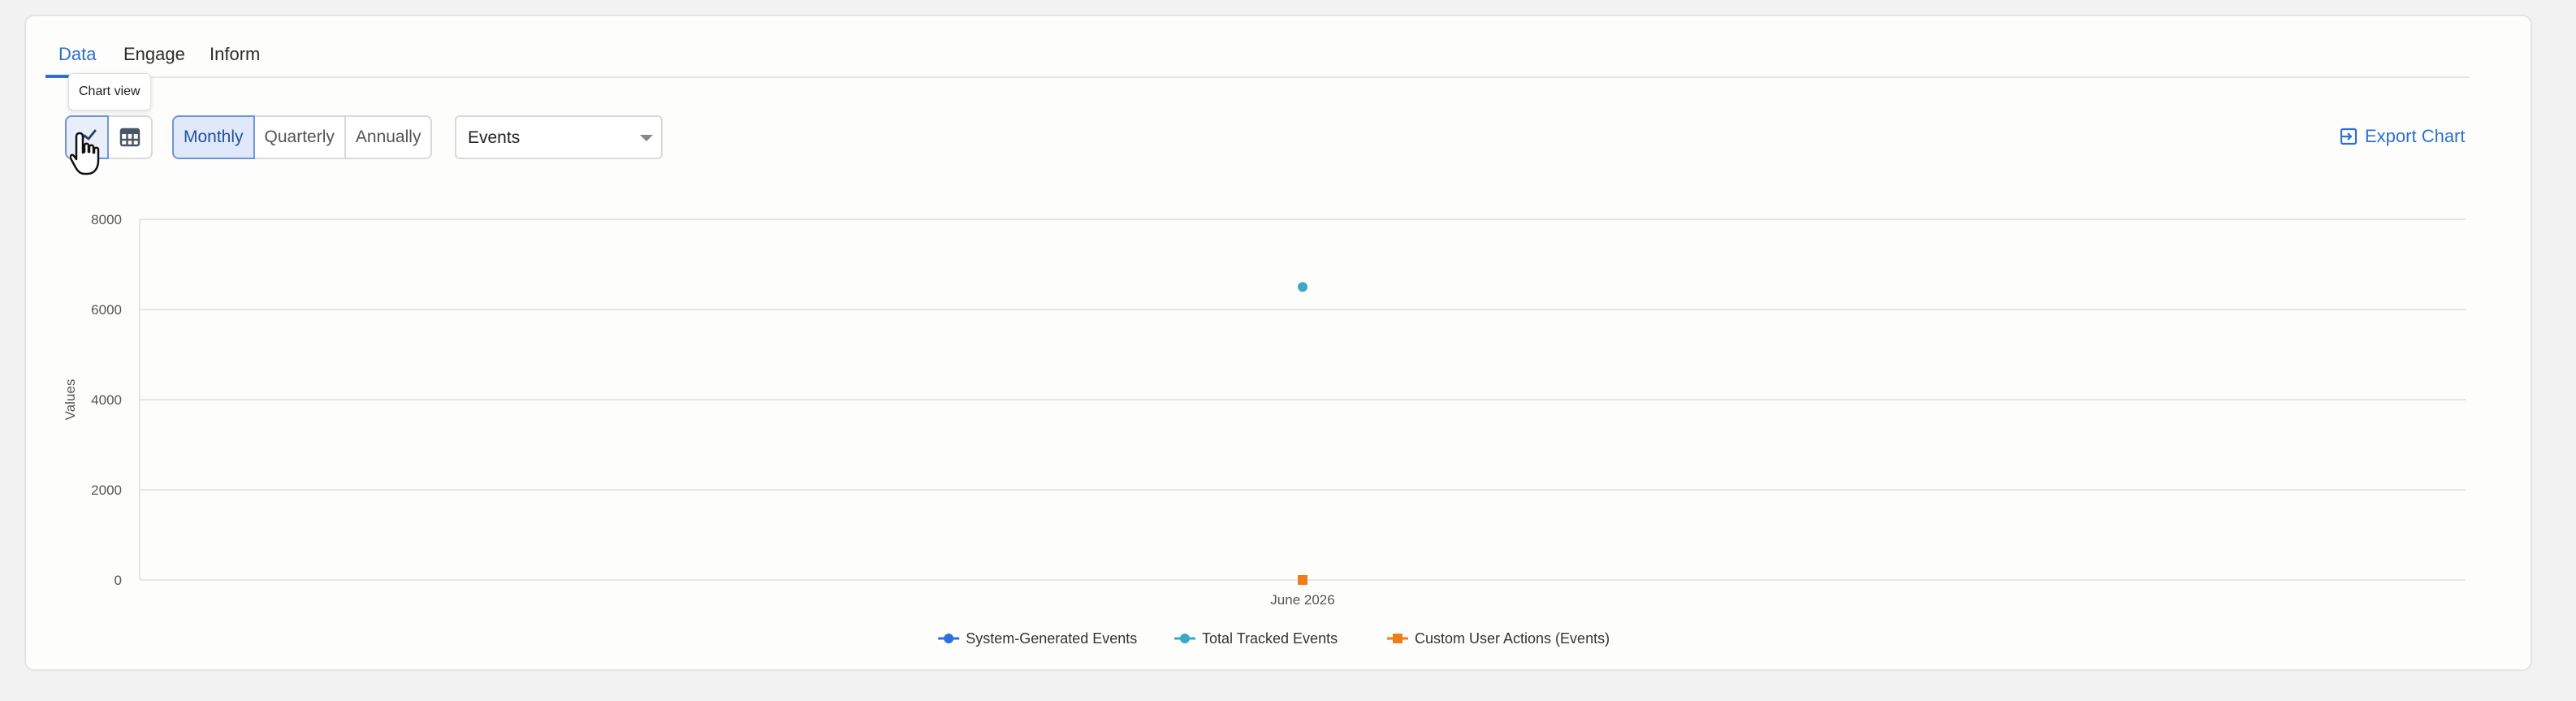 The image size is (2576, 701). I want to click on y-tick-label-3: 6000, so click(107, 310).